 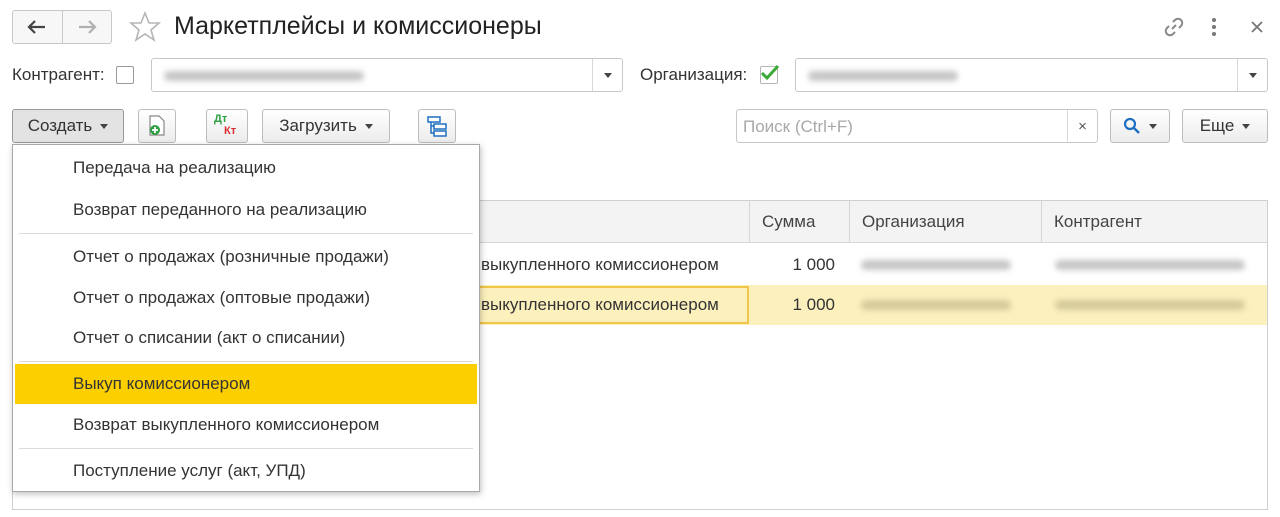 I want to click on checkmark-icon, so click(x=770, y=72).